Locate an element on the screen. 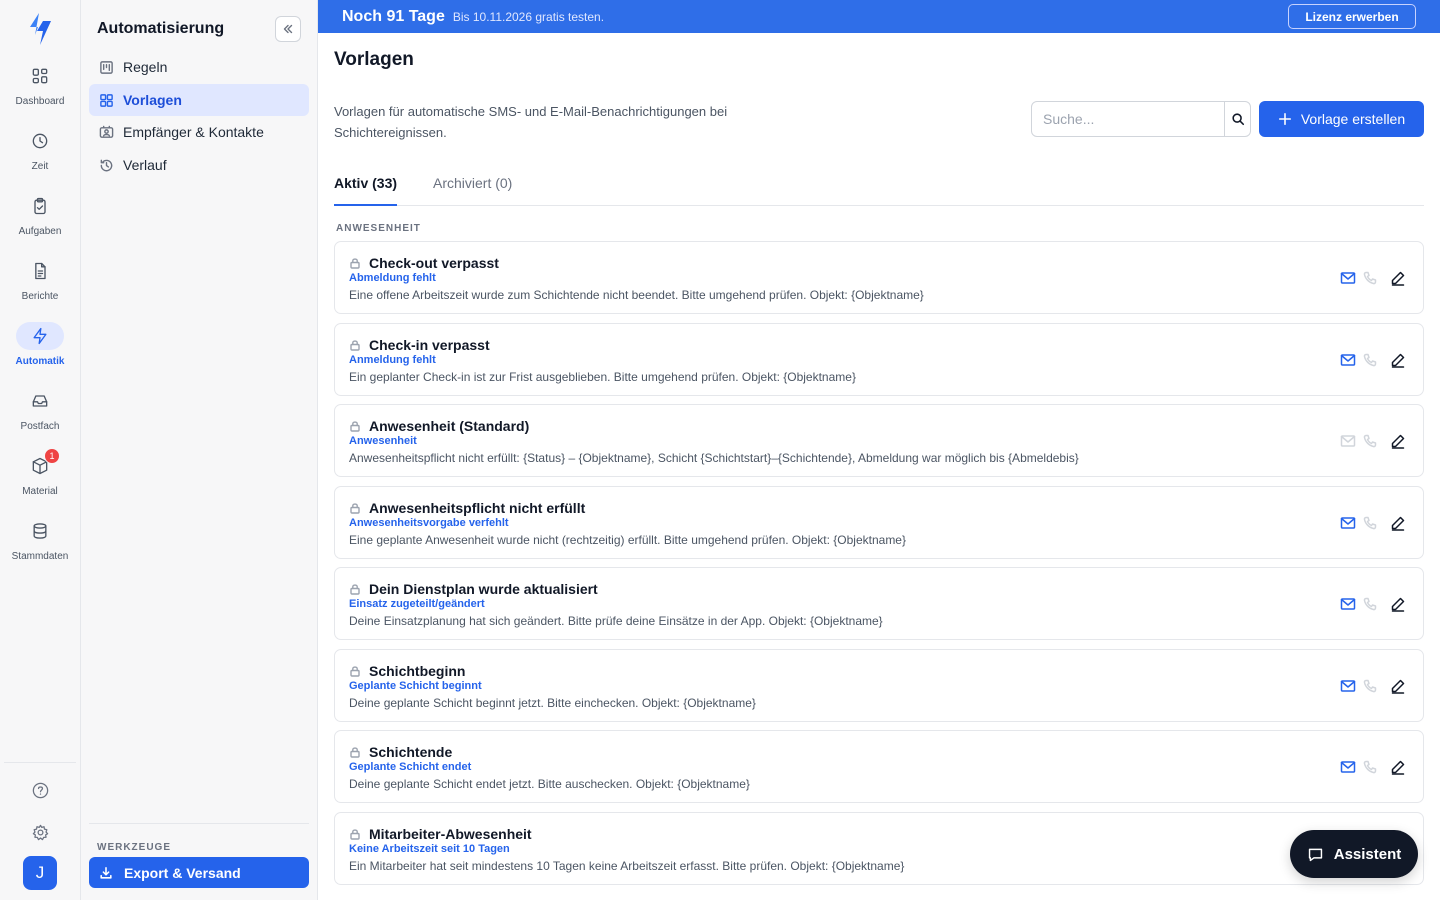 Image resolution: width=1440 pixels, height=900 pixels. rail-item-dashboard: Dashboard is located at coordinates (40, 92).